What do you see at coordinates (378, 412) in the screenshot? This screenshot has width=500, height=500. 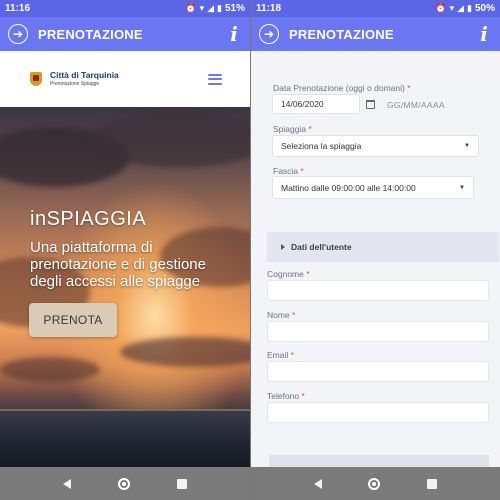 I see `phone-input` at bounding box center [378, 412].